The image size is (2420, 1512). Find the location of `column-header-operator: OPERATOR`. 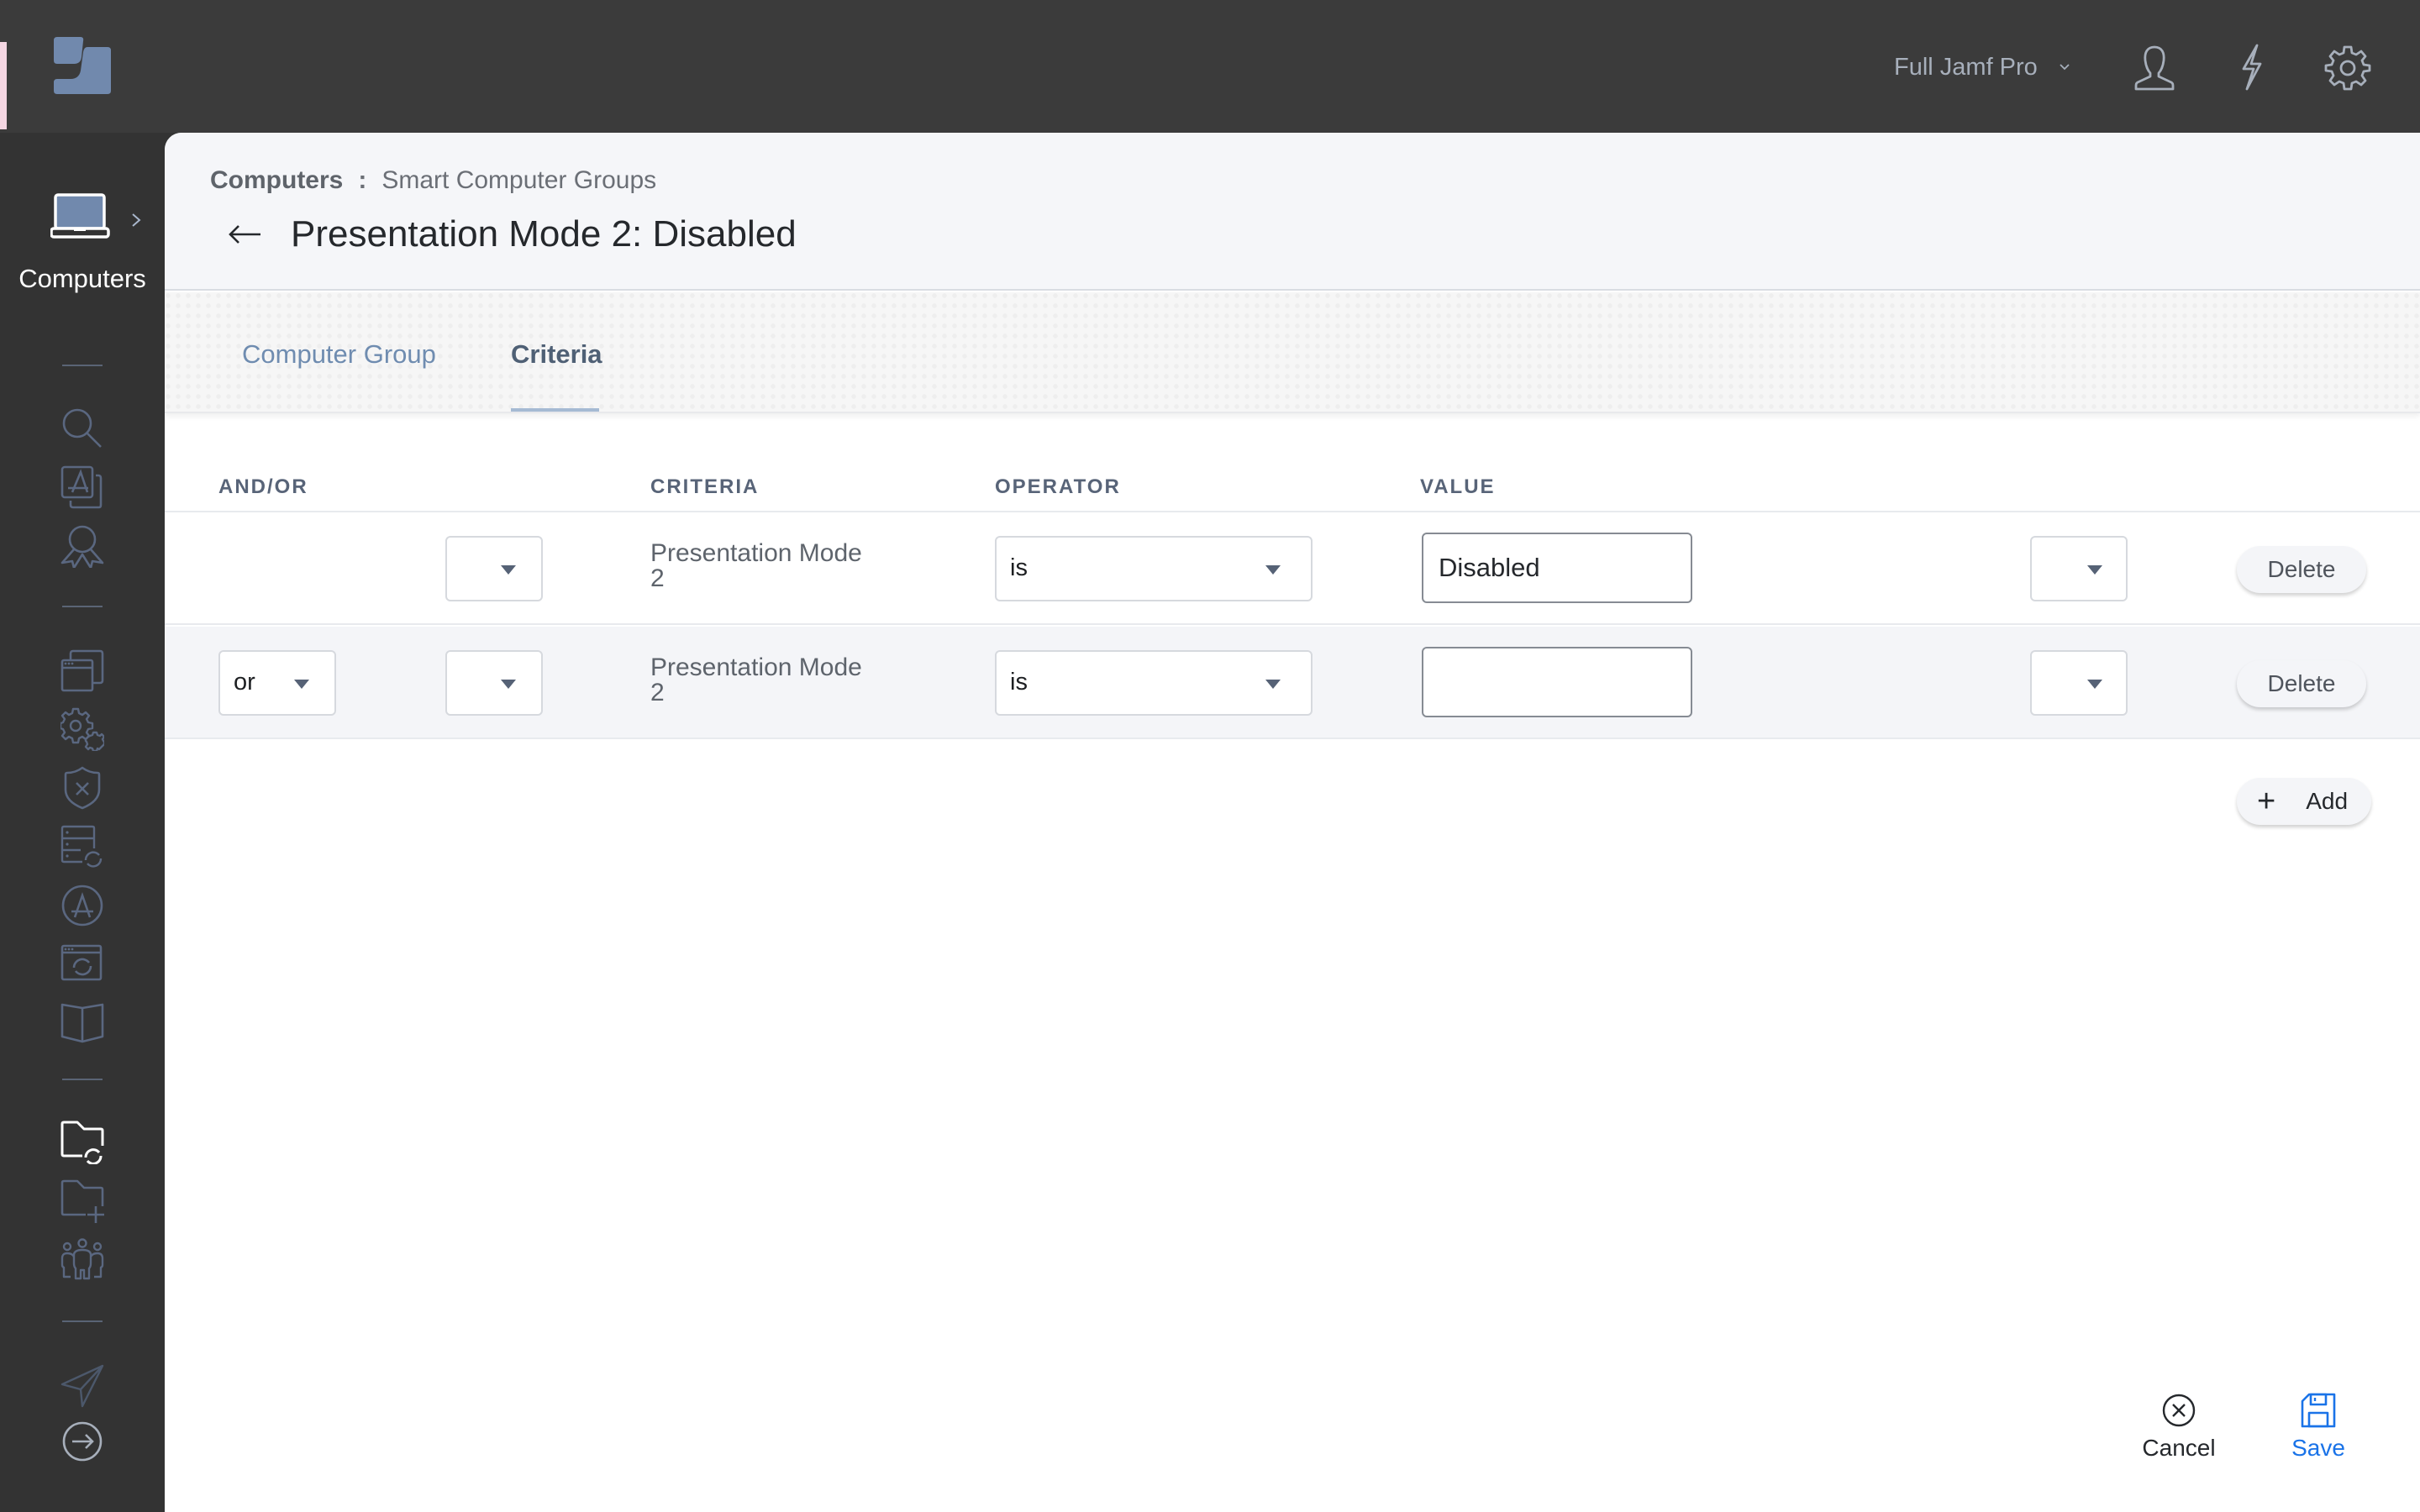

column-header-operator: OPERATOR is located at coordinates (1058, 486).